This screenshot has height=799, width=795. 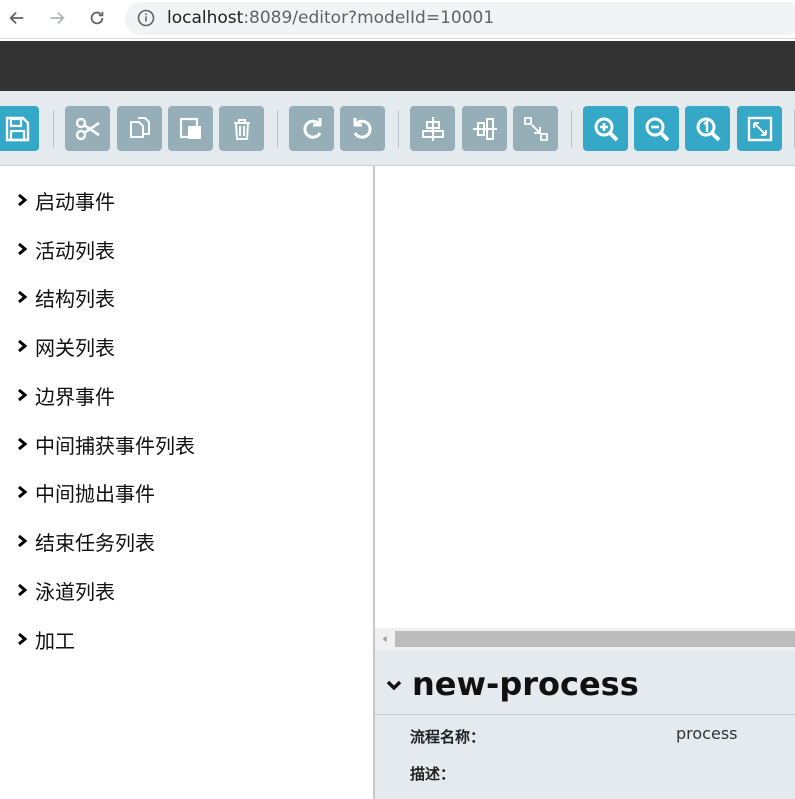 I want to click on palette-group-label: 启动事件, so click(x=75, y=201).